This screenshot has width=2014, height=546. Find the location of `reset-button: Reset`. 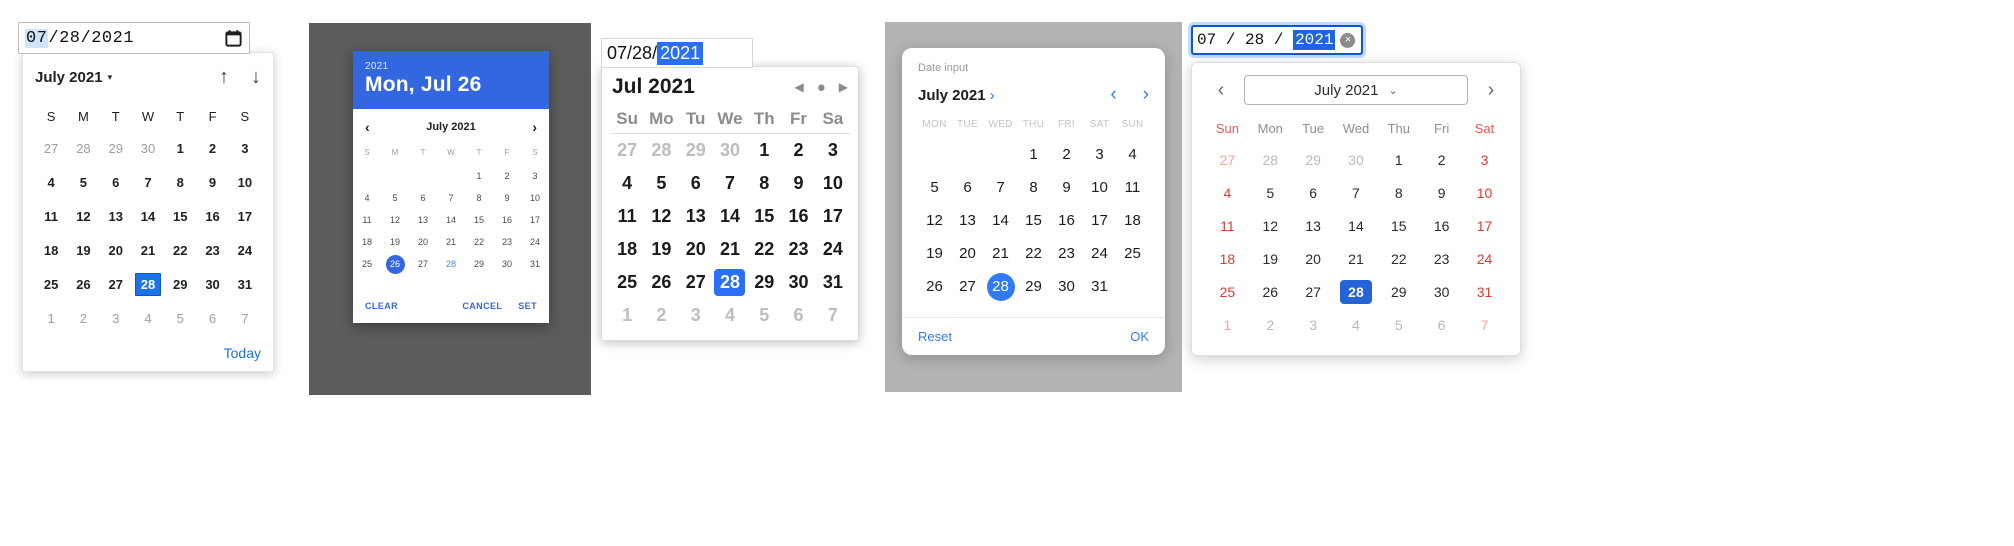

reset-button: Reset is located at coordinates (935, 336).